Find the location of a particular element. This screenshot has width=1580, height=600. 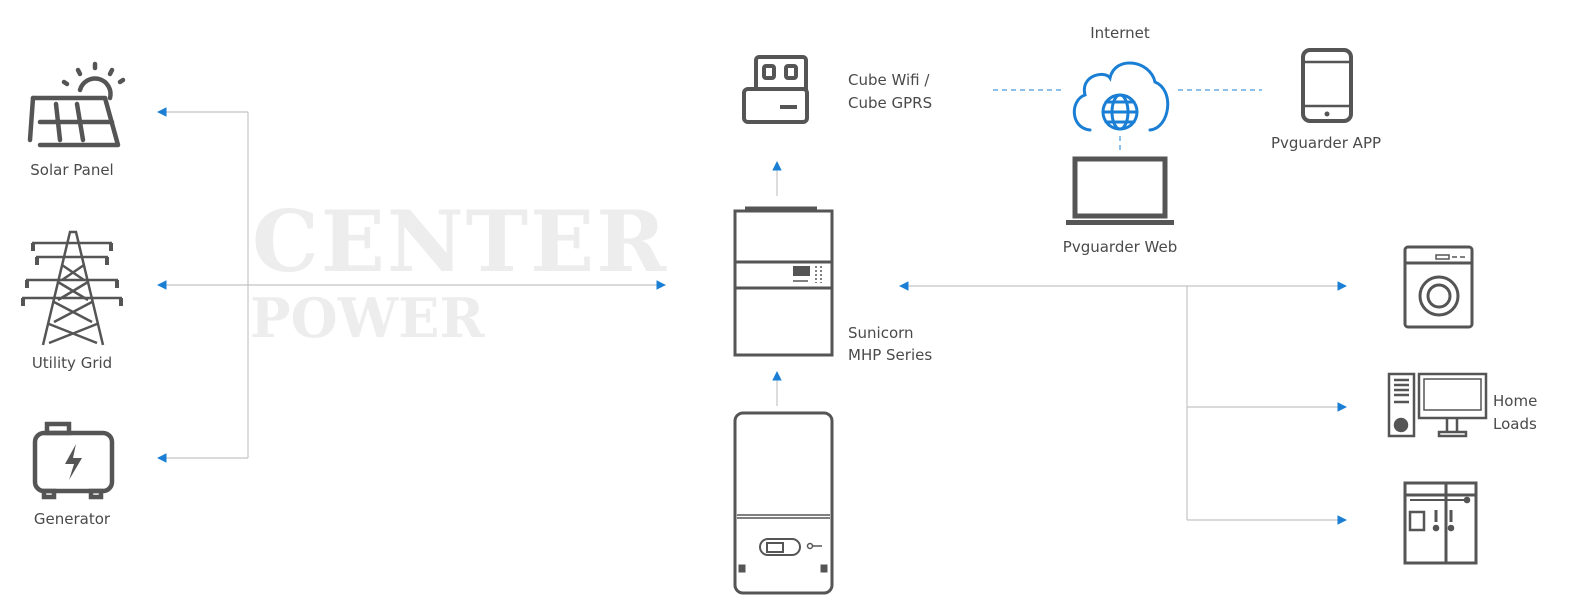

pvguarder-web-label: Pvguarder Web is located at coordinates (1120, 247).